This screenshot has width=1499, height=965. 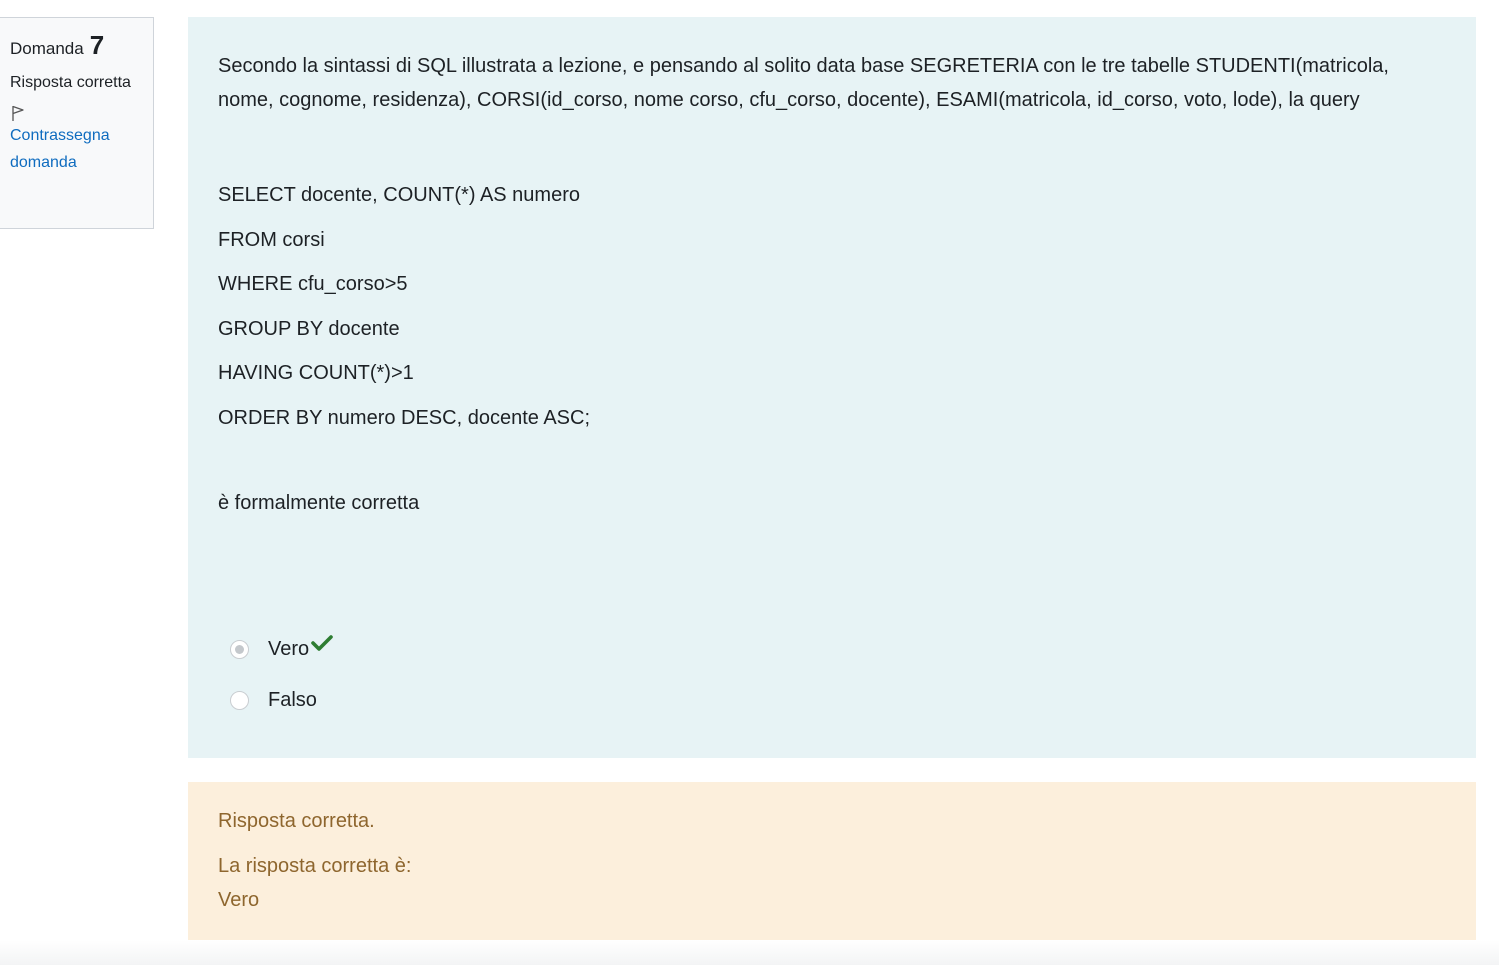 What do you see at coordinates (322, 643) in the screenshot?
I see `check-icon` at bounding box center [322, 643].